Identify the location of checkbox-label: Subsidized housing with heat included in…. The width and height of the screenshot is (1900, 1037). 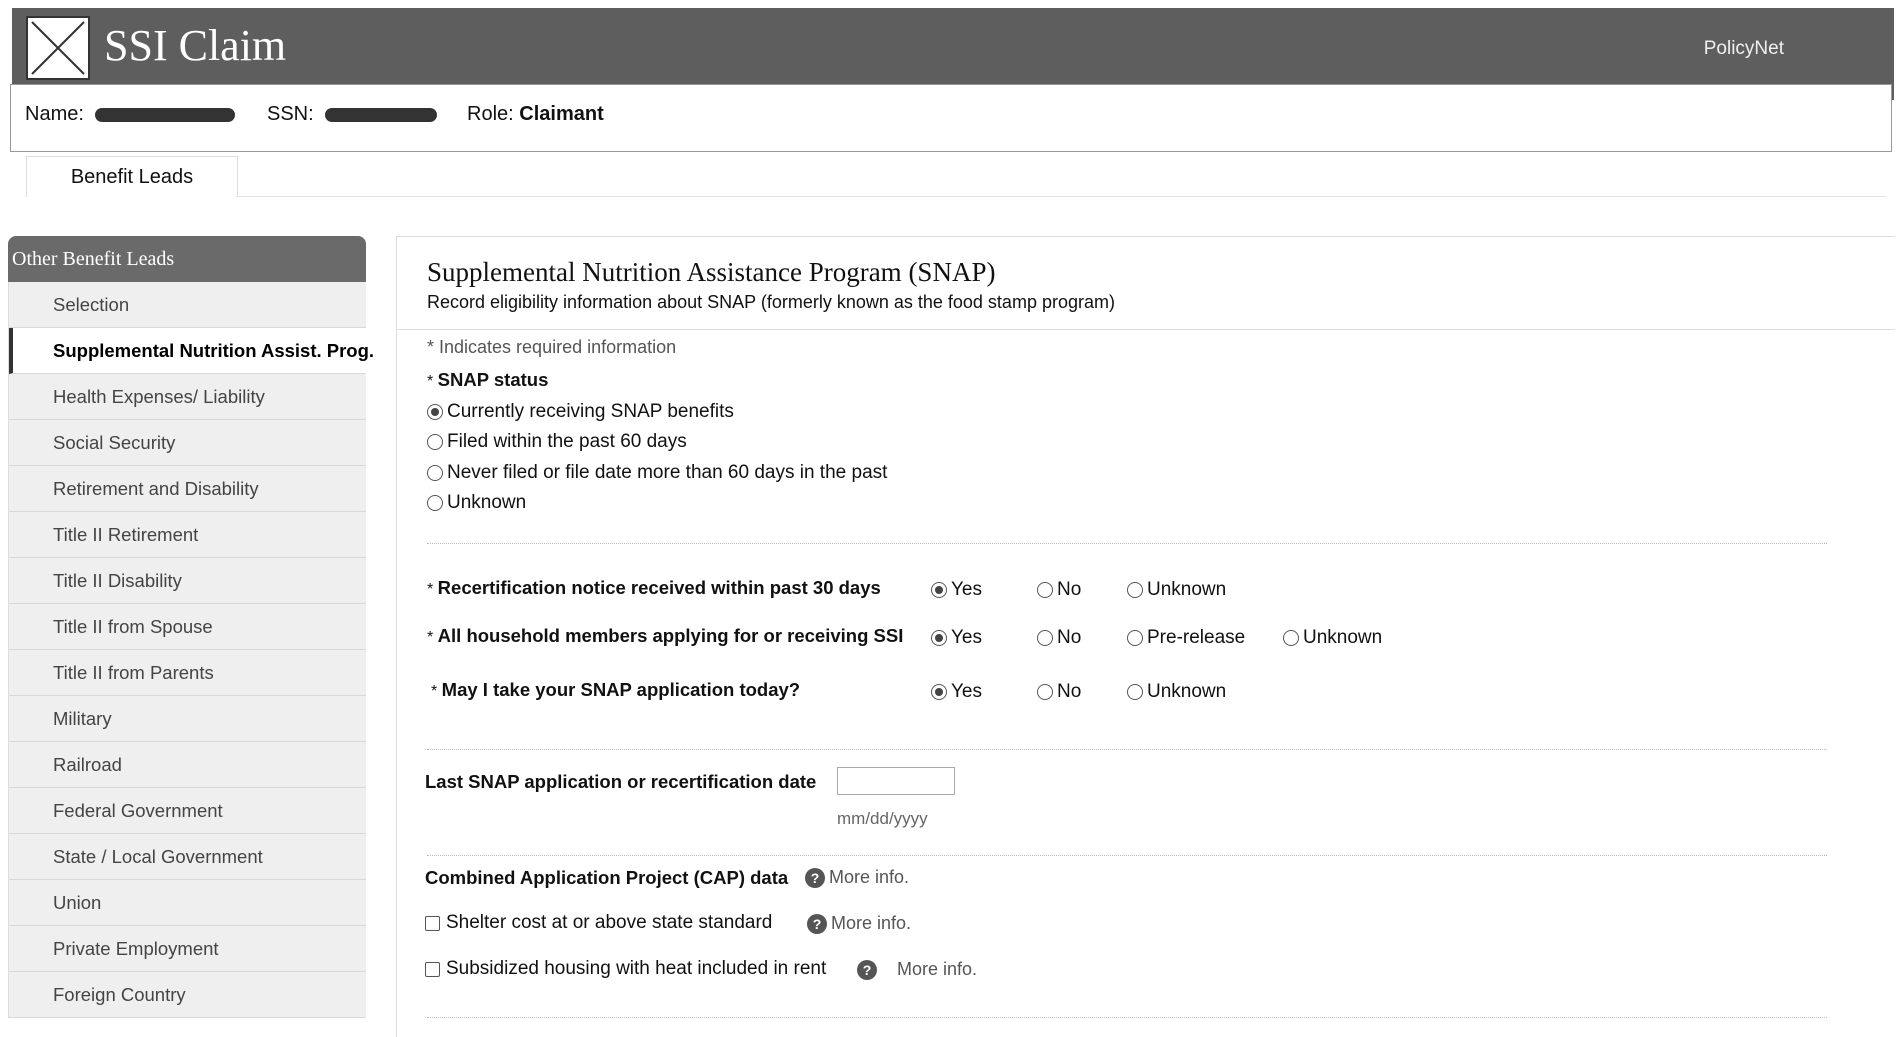
(636, 968).